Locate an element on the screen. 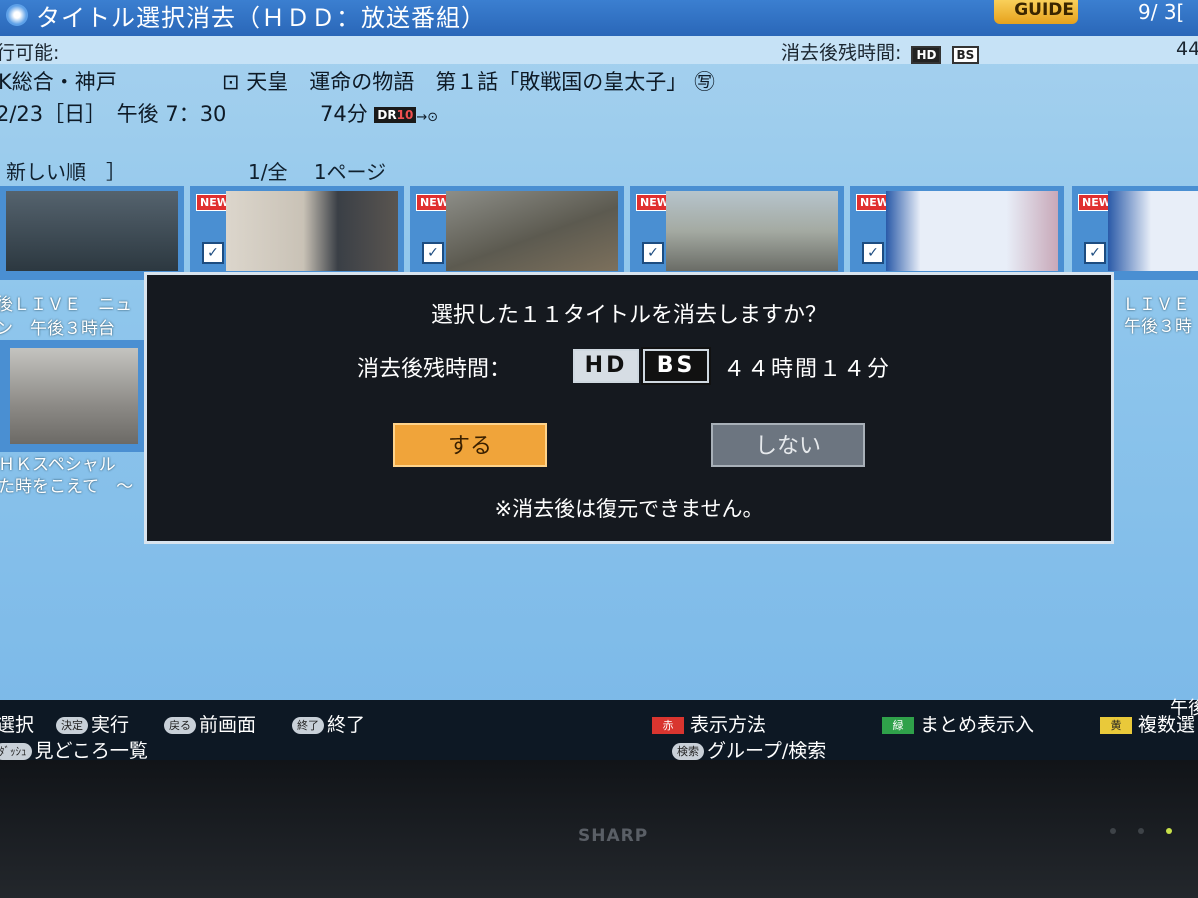 The image size is (1198, 898). program-duration-line: 74分 DR10 →⊙ is located at coordinates (379, 113).